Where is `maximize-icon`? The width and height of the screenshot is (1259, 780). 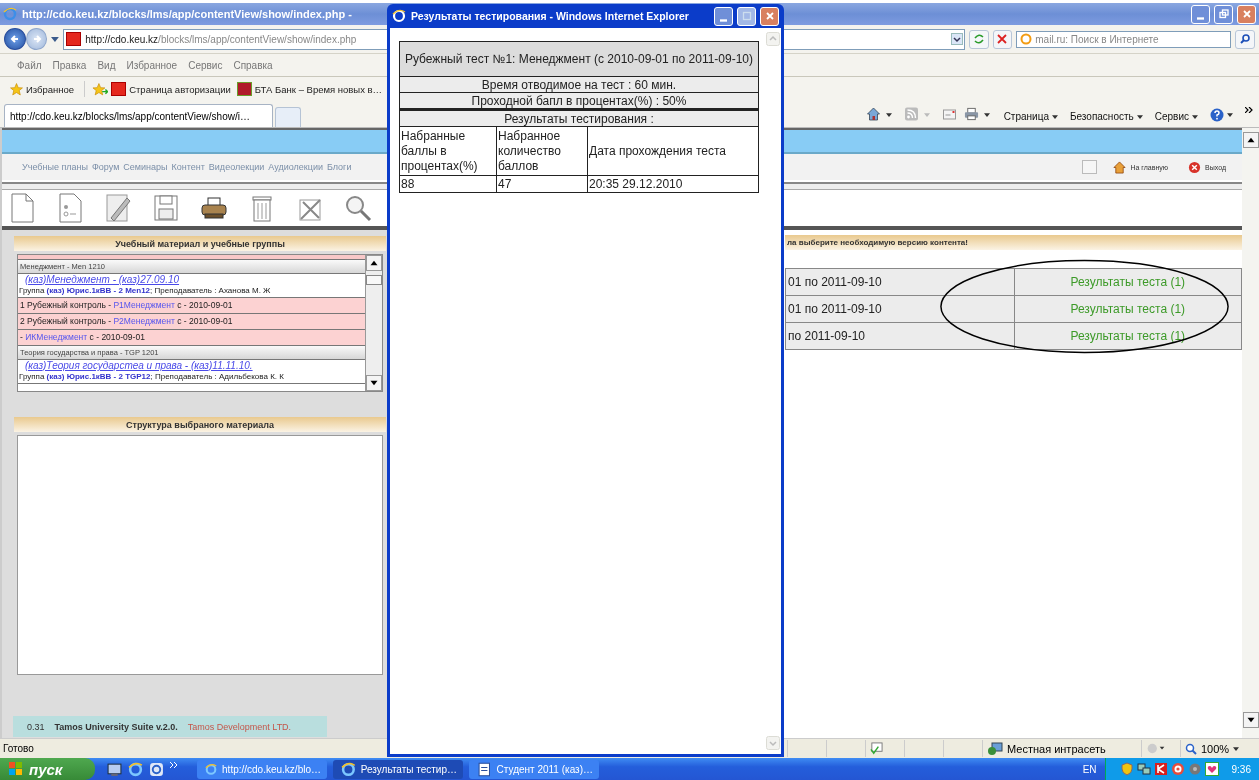
maximize-icon is located at coordinates (746, 16).